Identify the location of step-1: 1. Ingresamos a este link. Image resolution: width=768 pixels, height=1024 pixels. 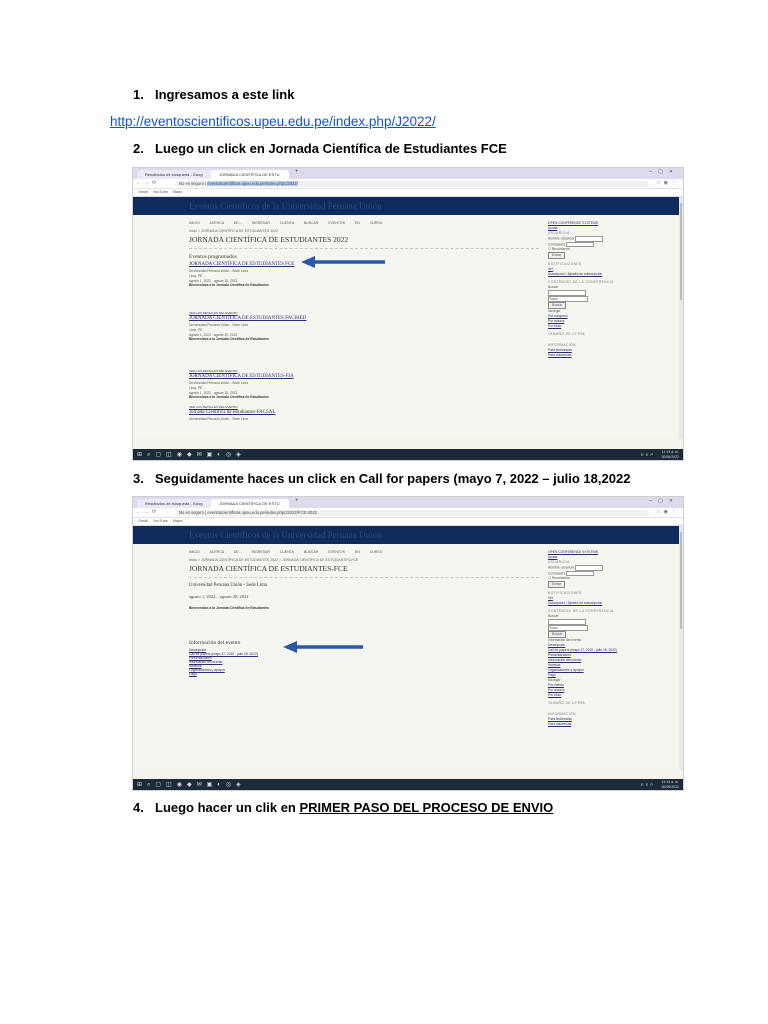
(213, 94).